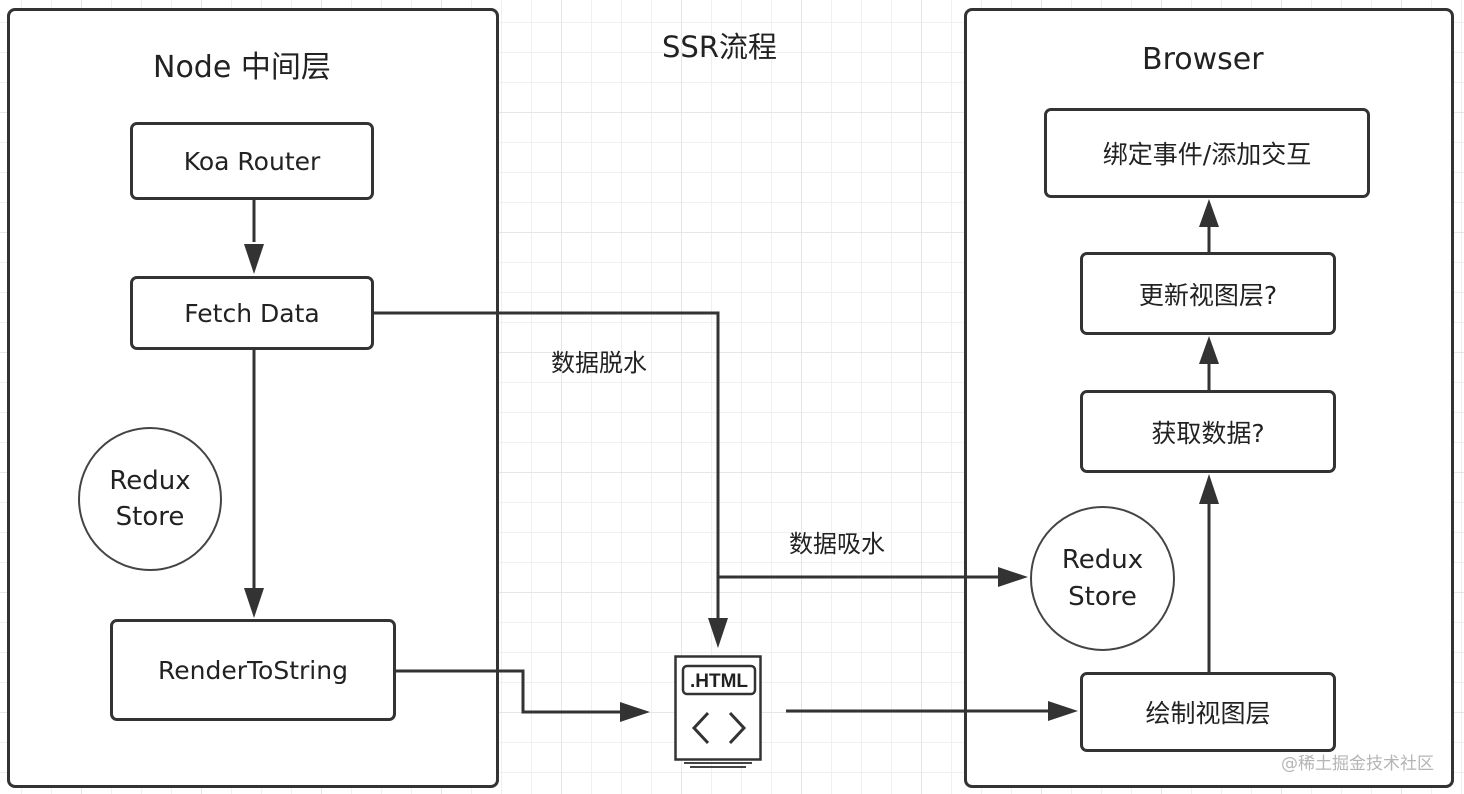 The image size is (1464, 794). Describe the element at coordinates (1357, 764) in the screenshot. I see `watermark: @稀土掘金技术社区` at that location.